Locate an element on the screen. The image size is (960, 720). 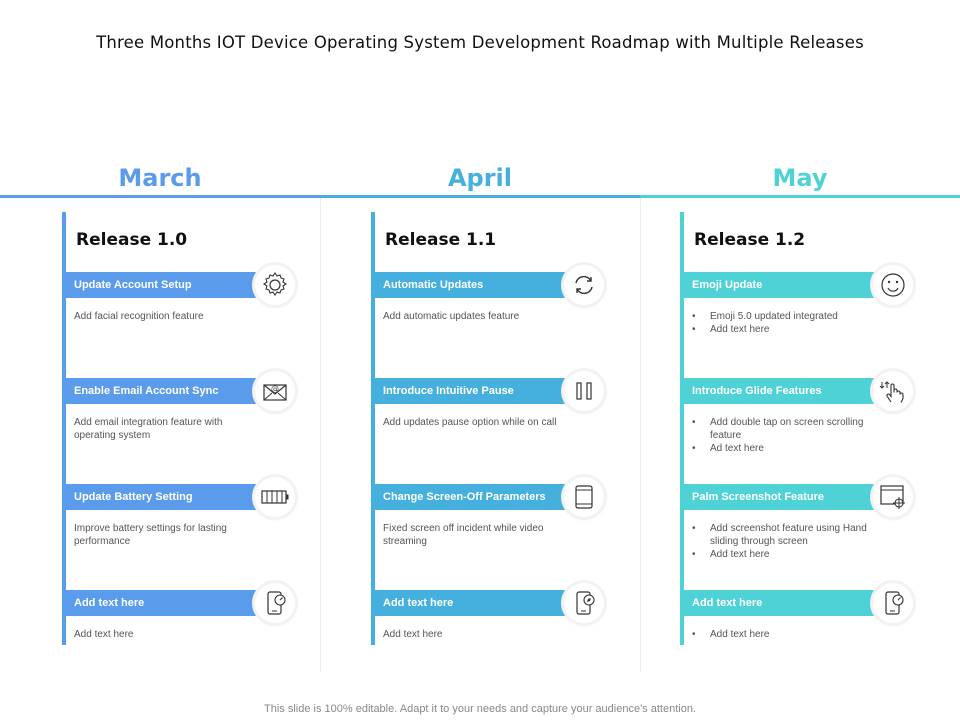
release-title: Release 1.1 is located at coordinates (441, 240).